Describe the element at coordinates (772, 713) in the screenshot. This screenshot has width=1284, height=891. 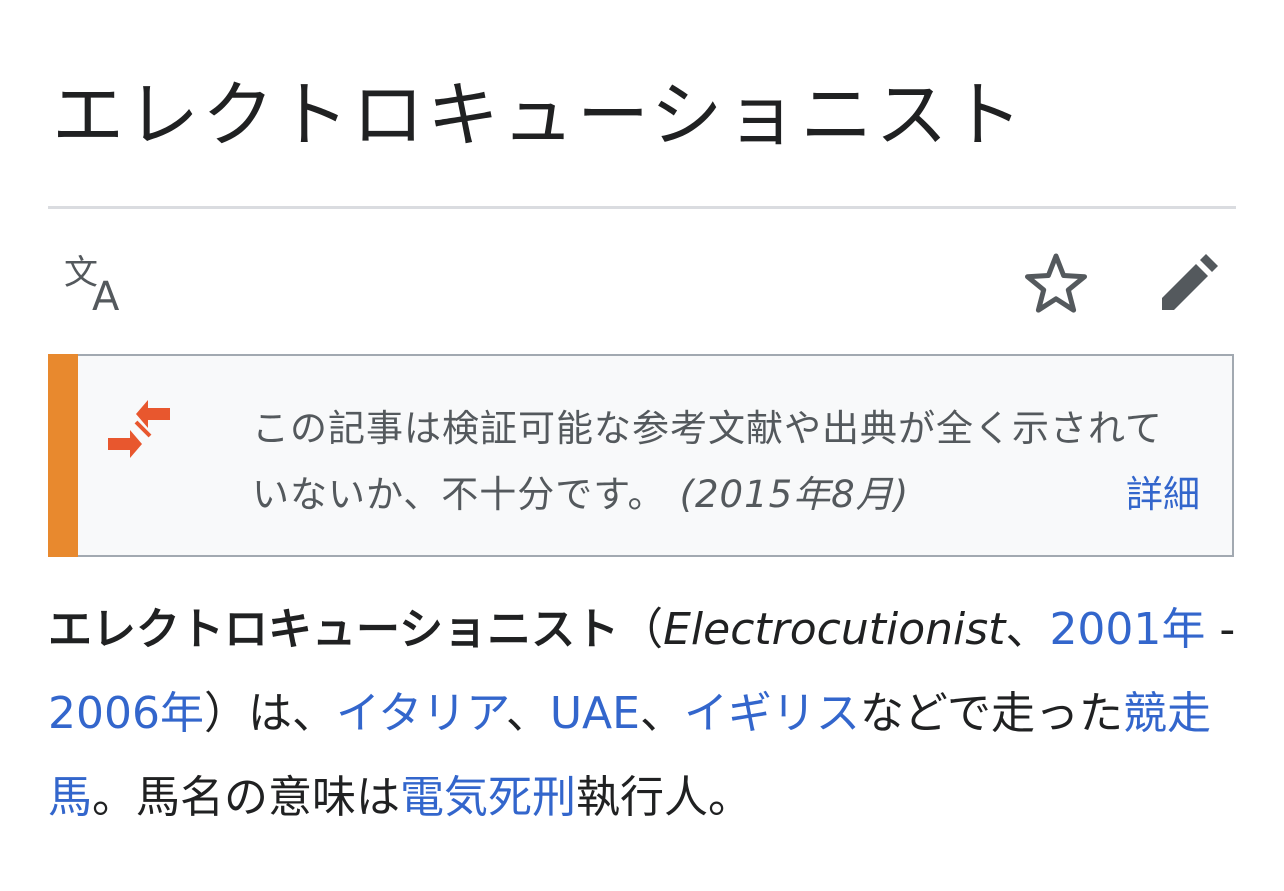
I see `uk-link: イギリス` at that location.